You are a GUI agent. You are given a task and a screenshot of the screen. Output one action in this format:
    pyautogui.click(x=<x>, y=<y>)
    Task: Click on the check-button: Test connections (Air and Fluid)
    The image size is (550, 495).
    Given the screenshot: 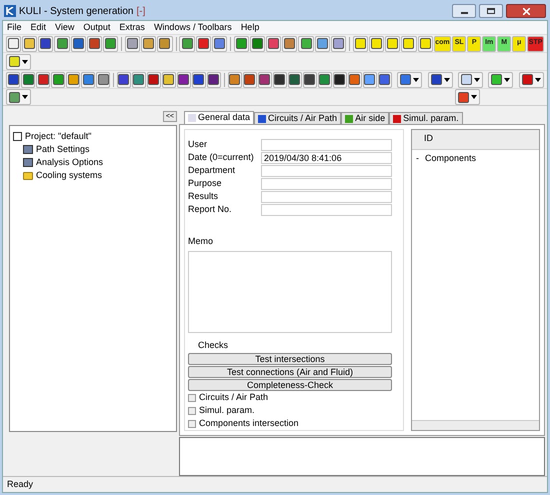 What is the action you would take?
    pyautogui.click(x=290, y=372)
    